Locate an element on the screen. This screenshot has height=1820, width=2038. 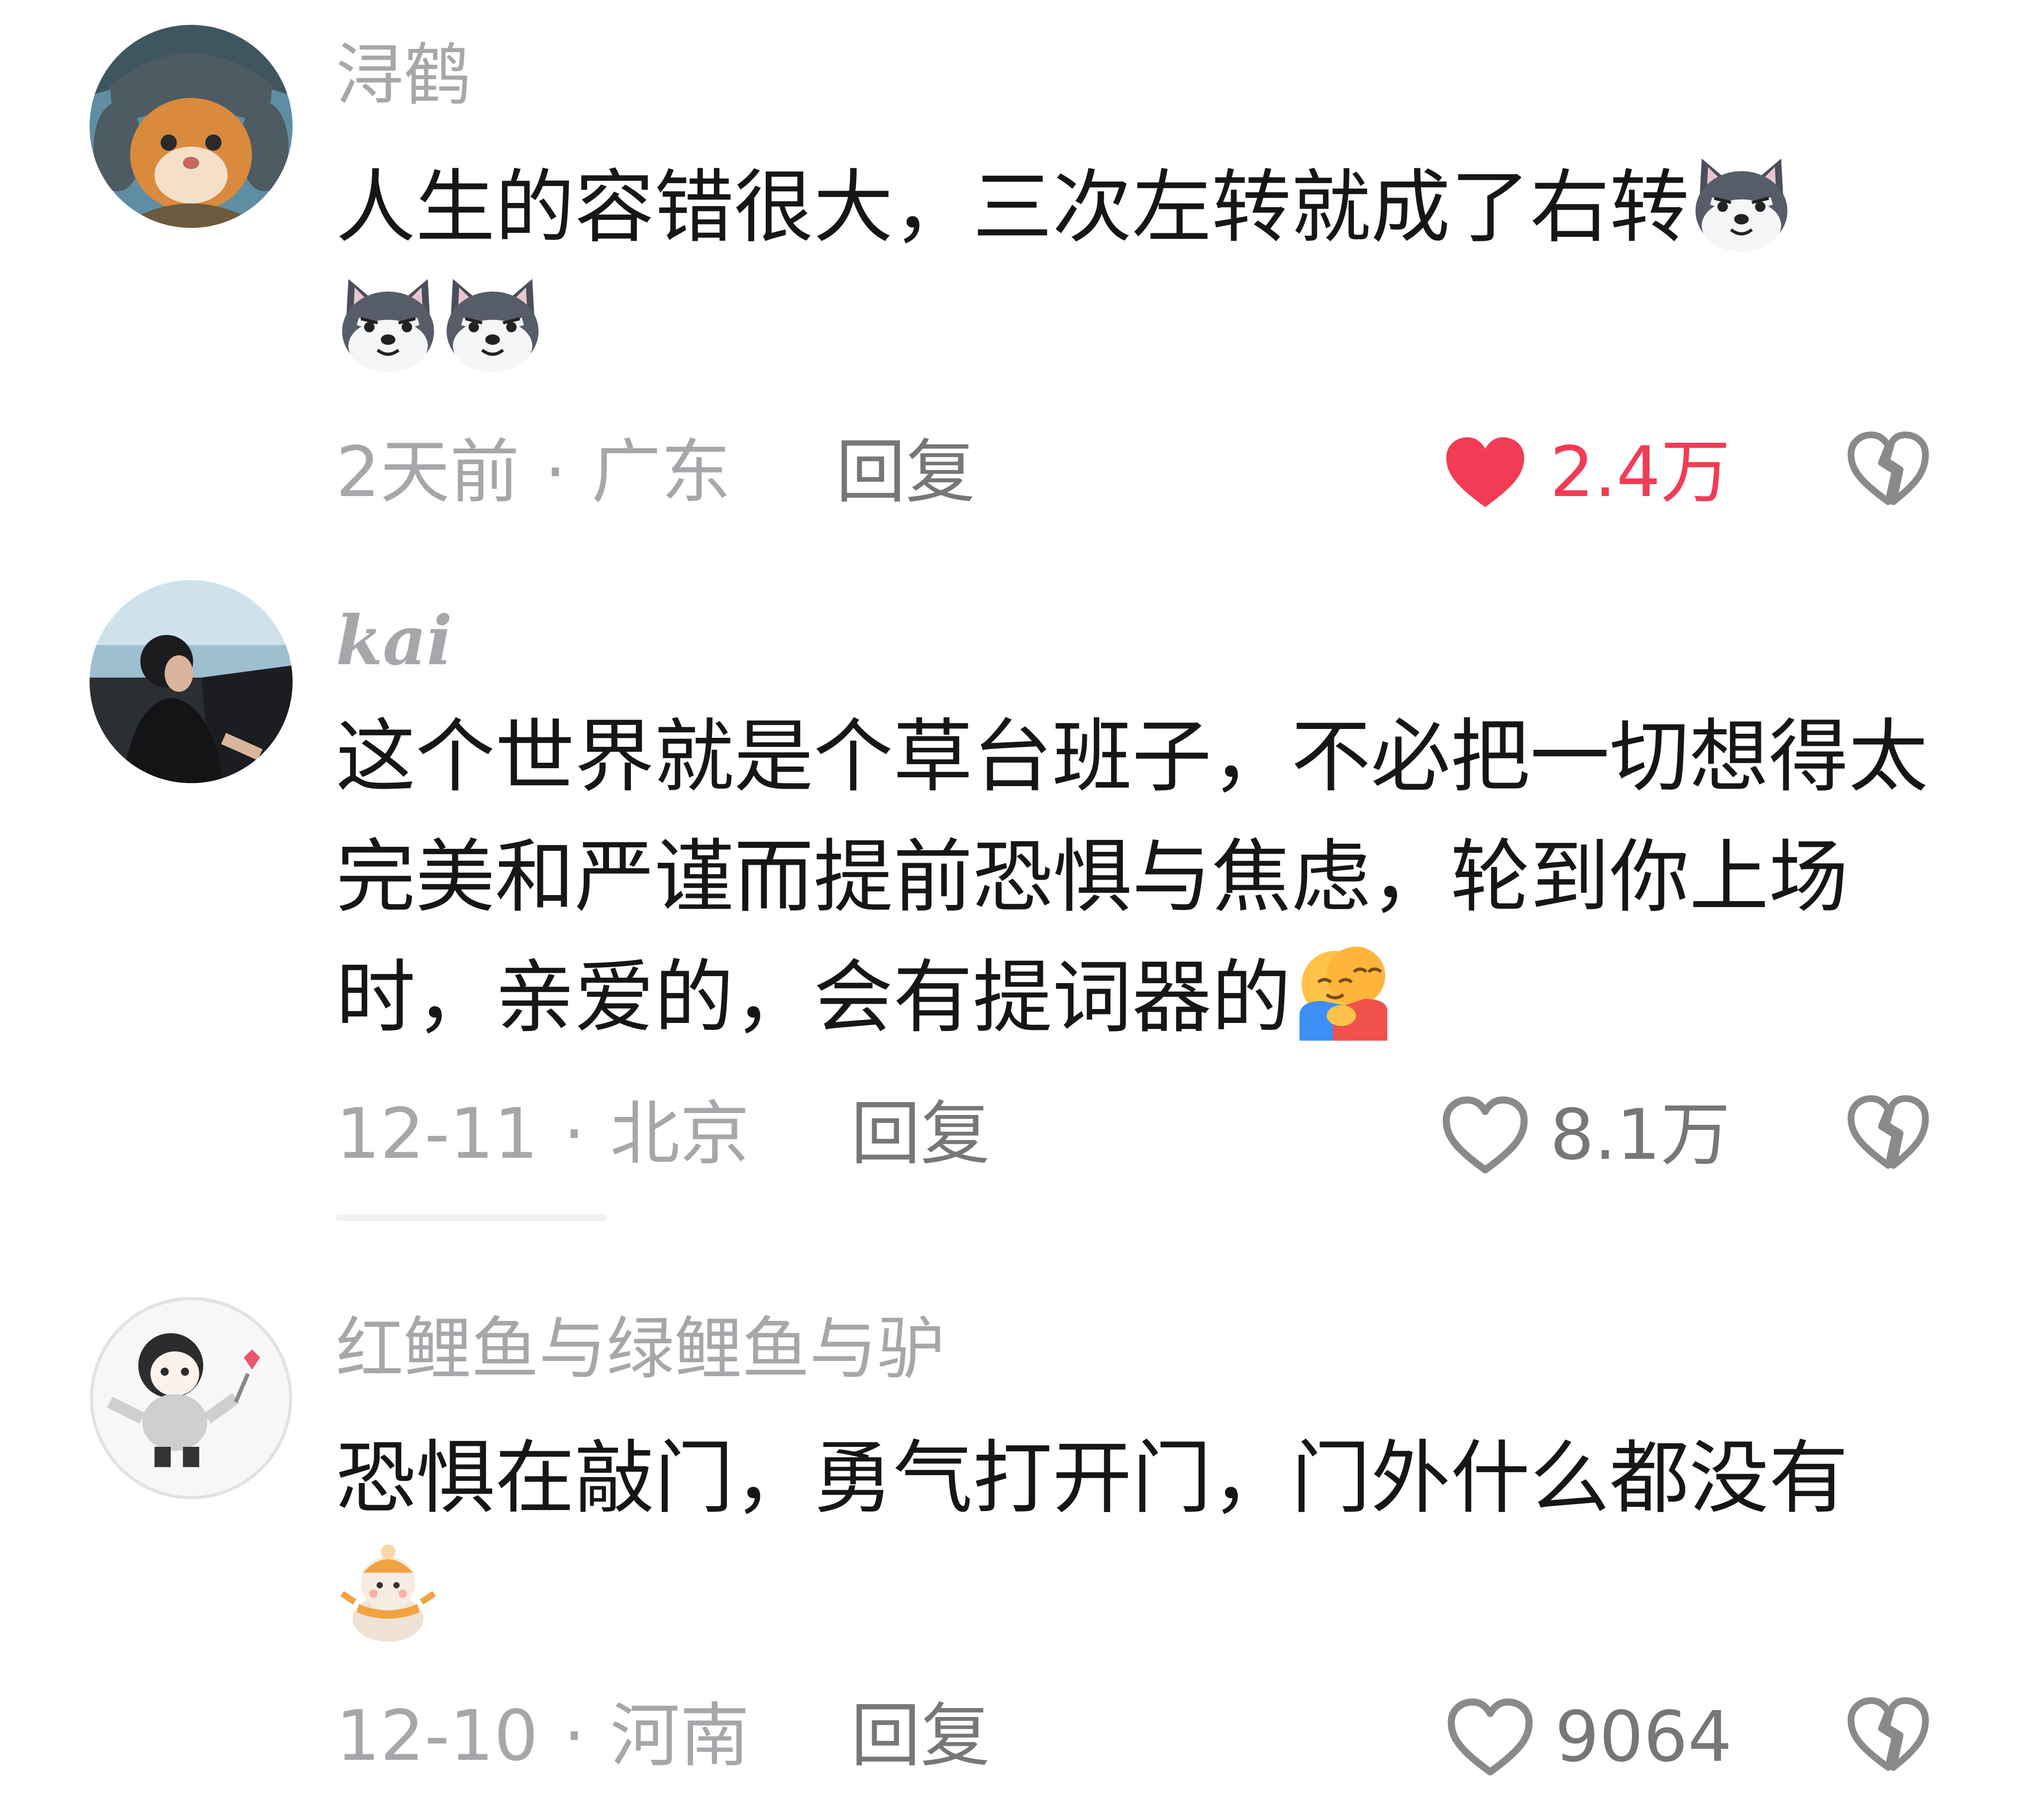
cartoon-avatar-image is located at coordinates (191, 1398).